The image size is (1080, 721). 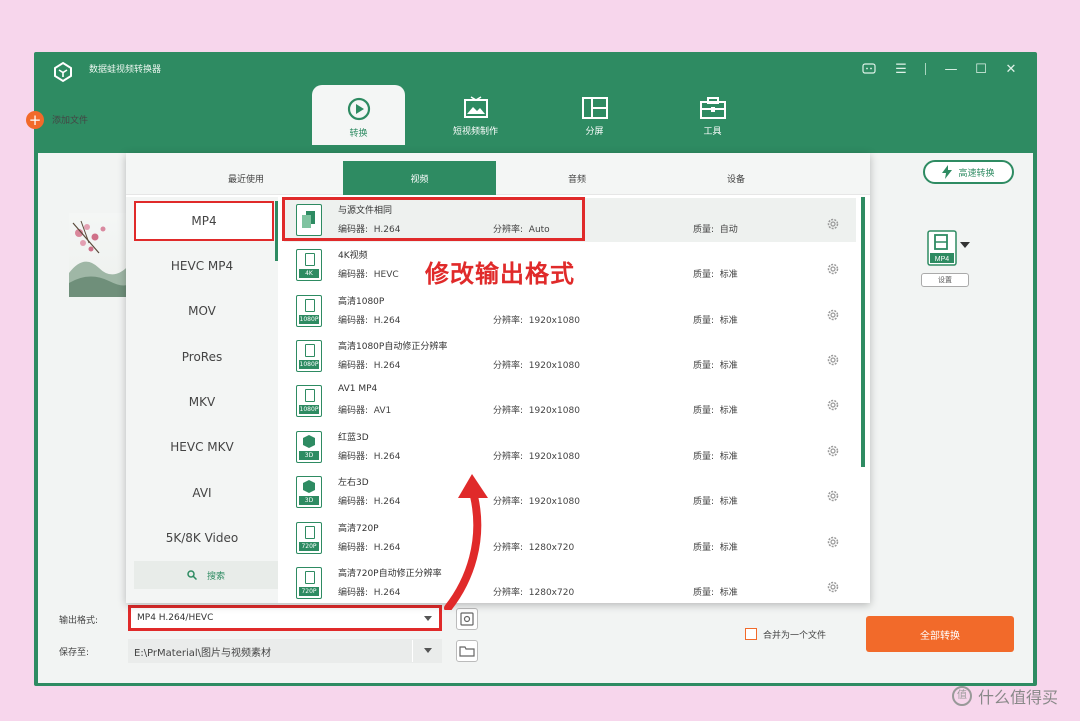 I want to click on search-icon, so click(x=192, y=575).